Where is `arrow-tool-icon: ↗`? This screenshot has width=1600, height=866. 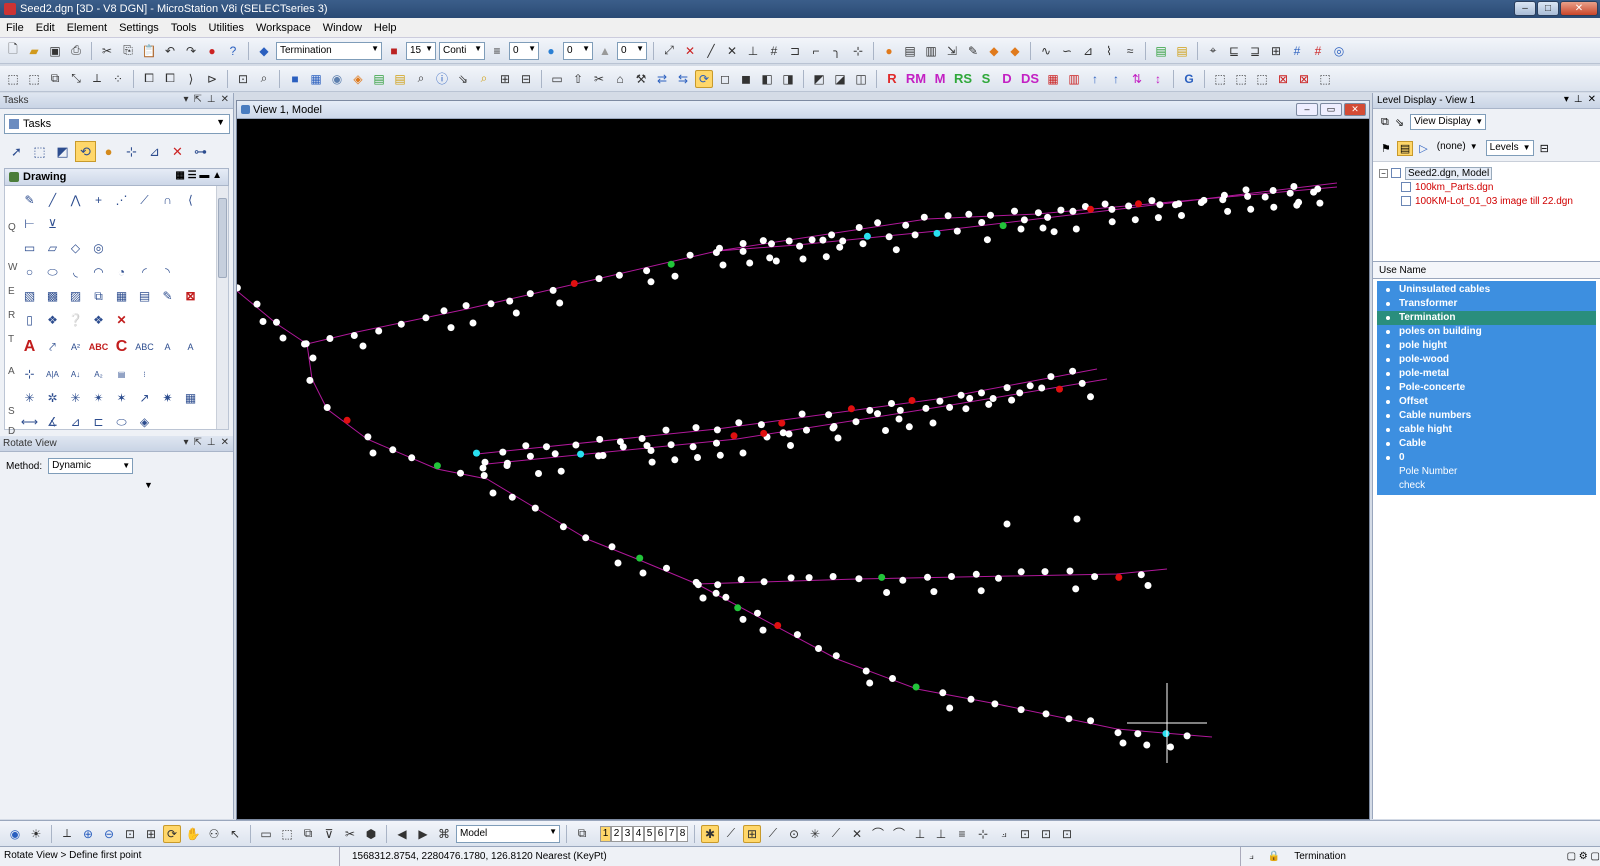 arrow-tool-icon: ↗ is located at coordinates (144, 398).